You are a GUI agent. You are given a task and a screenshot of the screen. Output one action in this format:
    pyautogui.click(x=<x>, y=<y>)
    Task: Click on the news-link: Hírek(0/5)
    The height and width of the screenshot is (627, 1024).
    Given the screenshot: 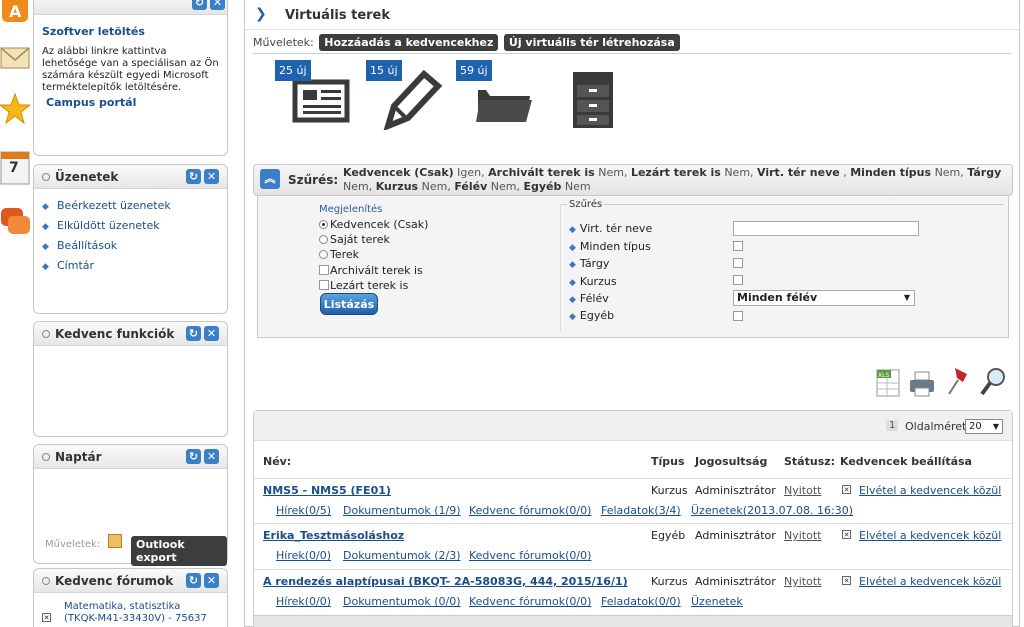 What is the action you would take?
    pyautogui.click(x=303, y=510)
    